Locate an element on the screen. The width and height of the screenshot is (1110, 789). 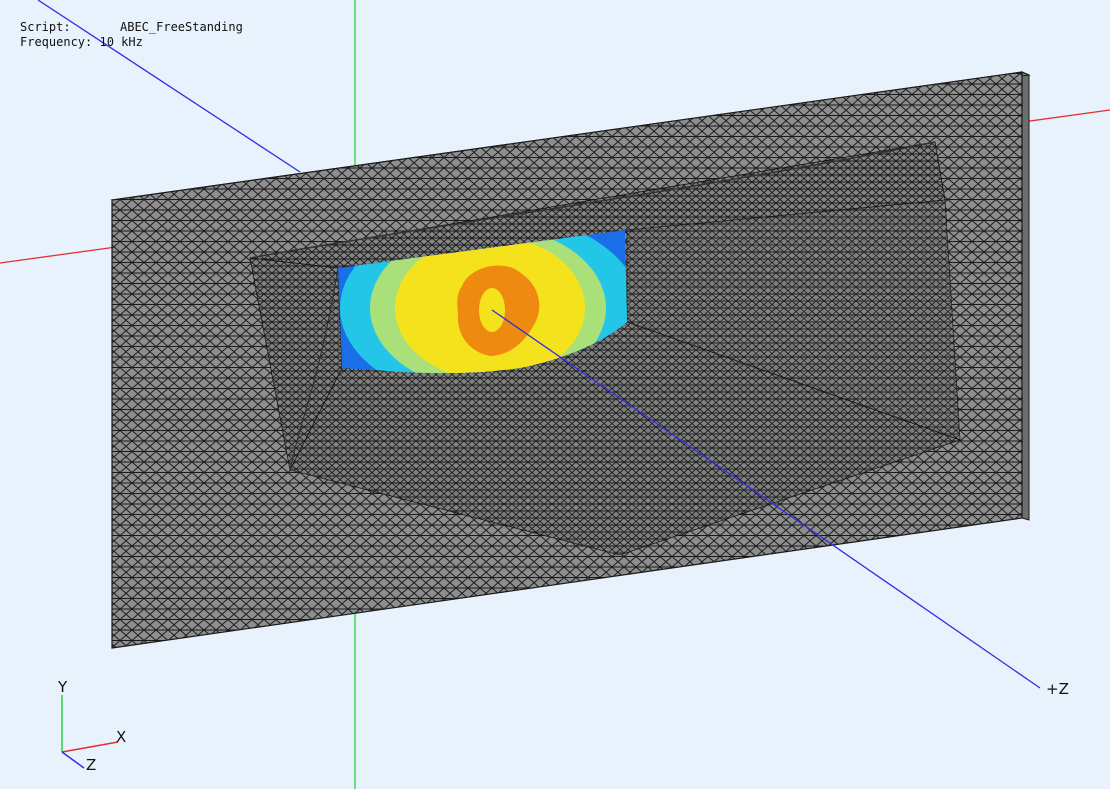
triad-z-label: Z is located at coordinates (91, 765).